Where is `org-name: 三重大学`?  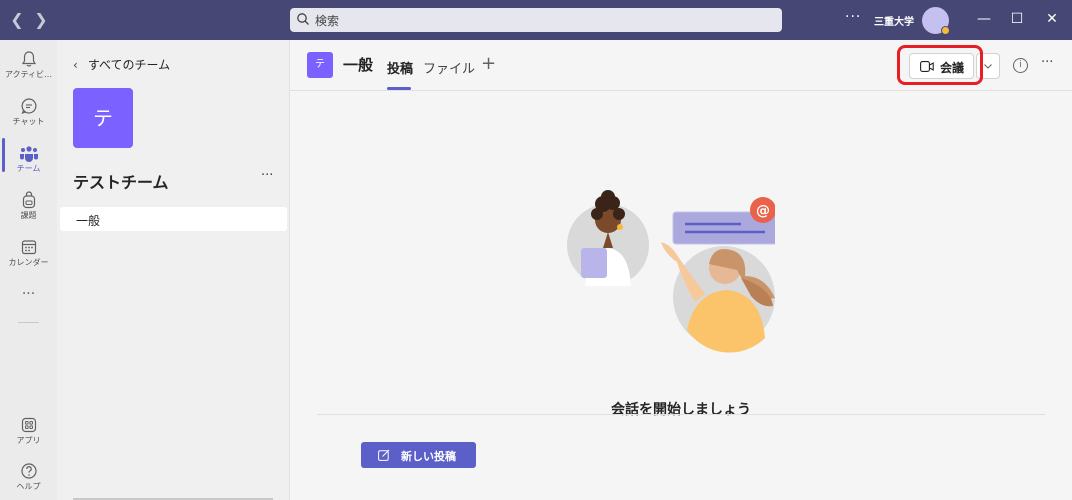
org-name: 三重大学 is located at coordinates (894, 20).